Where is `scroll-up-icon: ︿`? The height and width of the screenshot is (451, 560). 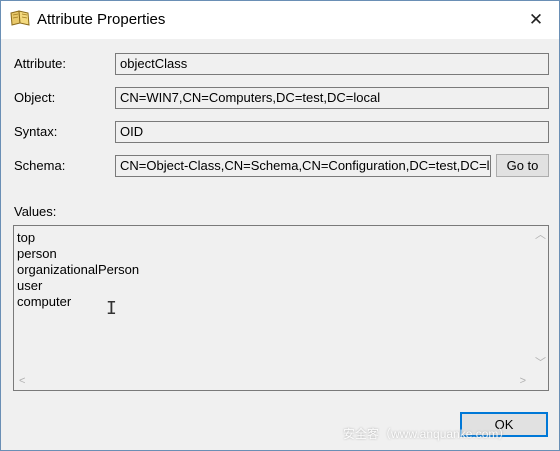
scroll-up-icon: ︿ is located at coordinates (540, 235).